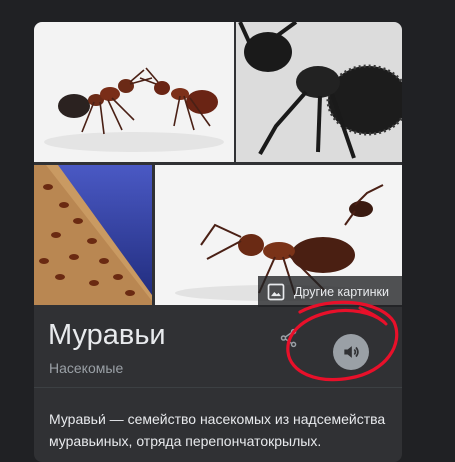 The height and width of the screenshot is (462, 455). What do you see at coordinates (289, 338) in the screenshot?
I see `share-icon` at bounding box center [289, 338].